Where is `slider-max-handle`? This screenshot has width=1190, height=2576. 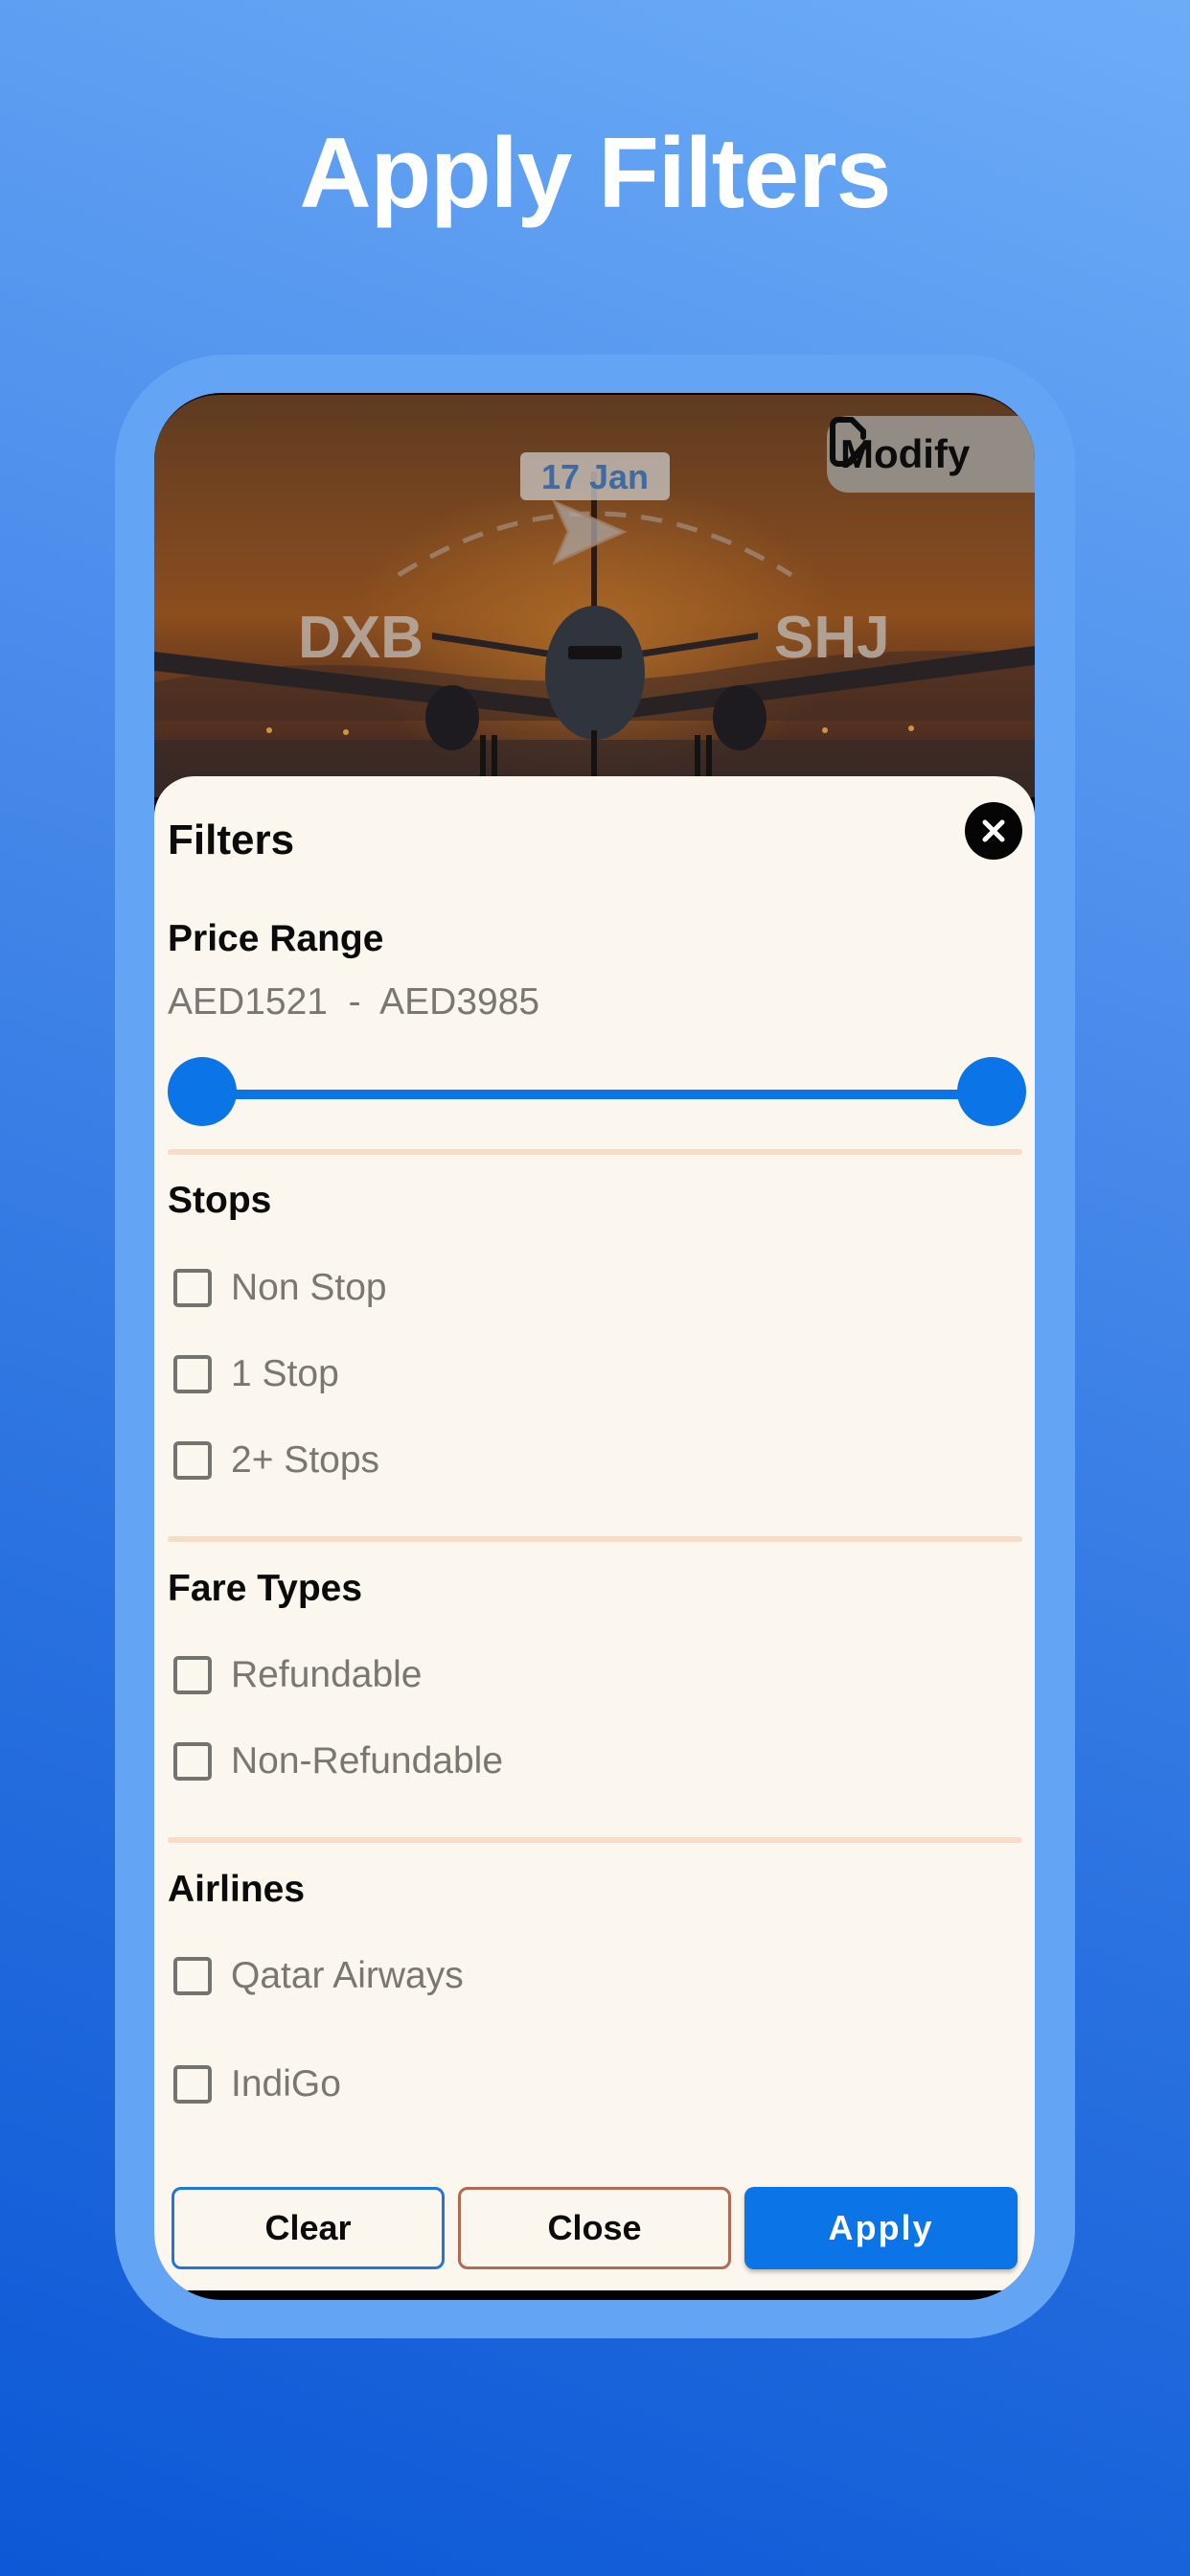 slider-max-handle is located at coordinates (991, 1091).